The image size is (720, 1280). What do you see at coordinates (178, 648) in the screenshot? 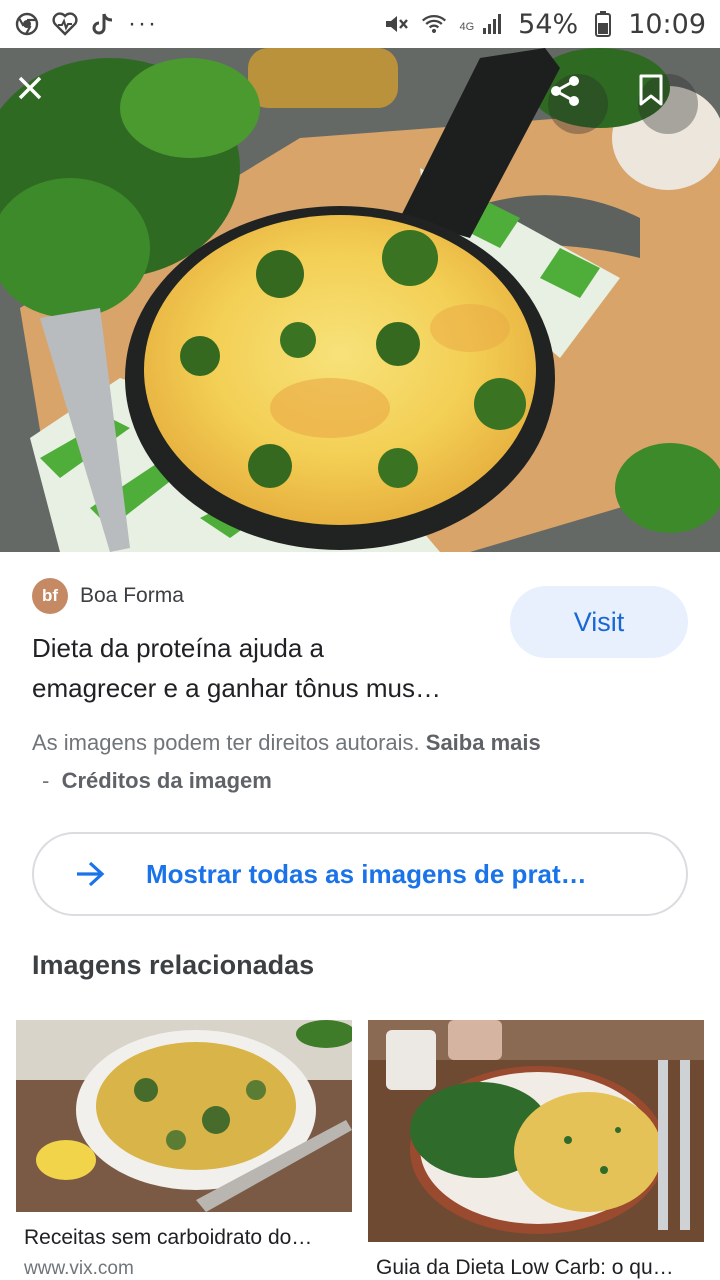
I see `result-title-line1: Dieta da proteína ajuda a` at bounding box center [178, 648].